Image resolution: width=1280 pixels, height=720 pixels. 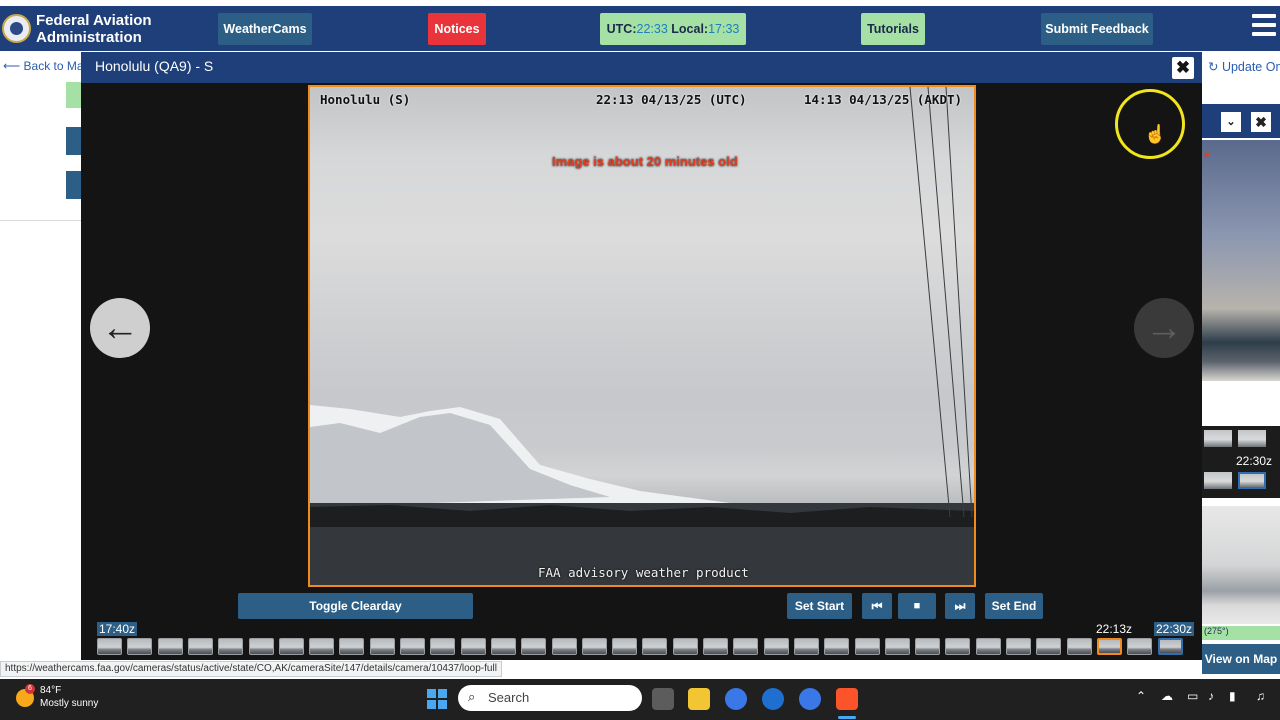 I want to click on skip-to-last-icon: ⏭, so click(x=960, y=606).